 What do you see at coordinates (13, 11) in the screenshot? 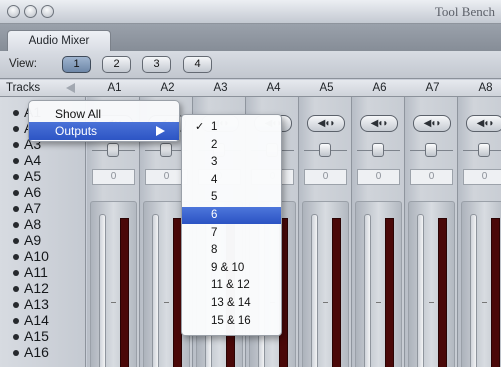
I see `close-window-button` at bounding box center [13, 11].